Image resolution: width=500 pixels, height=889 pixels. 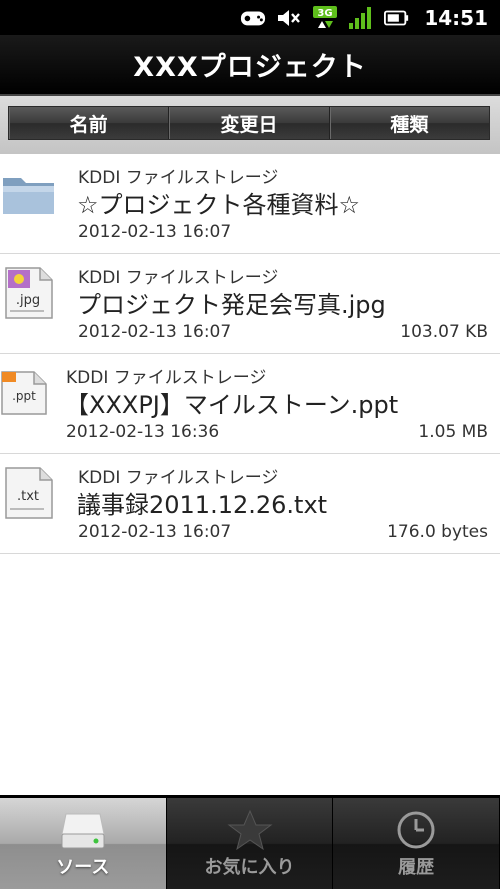 I want to click on tab-label: 履歴, so click(x=416, y=867).